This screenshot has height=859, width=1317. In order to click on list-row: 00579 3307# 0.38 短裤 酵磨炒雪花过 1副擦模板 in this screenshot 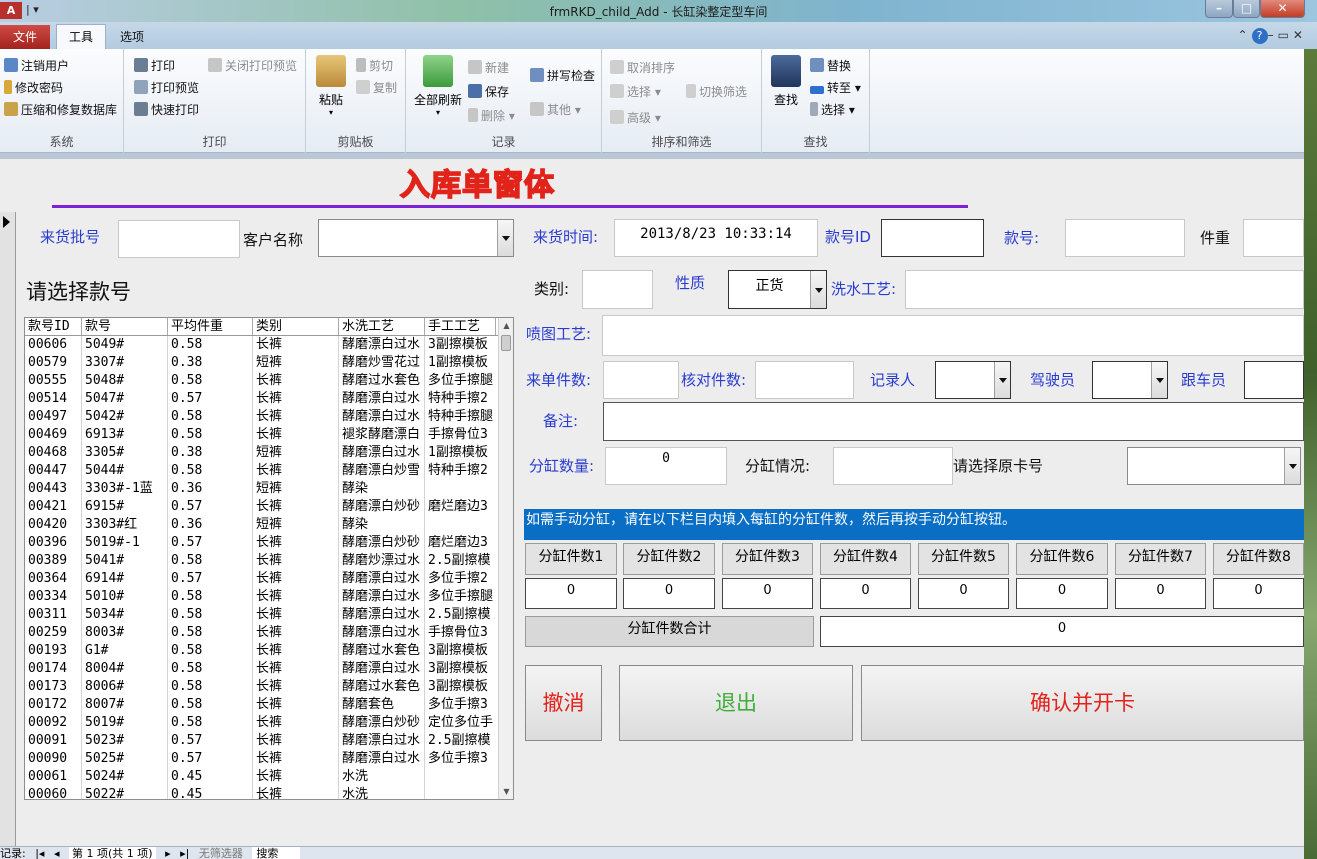, I will do `click(269, 363)`.